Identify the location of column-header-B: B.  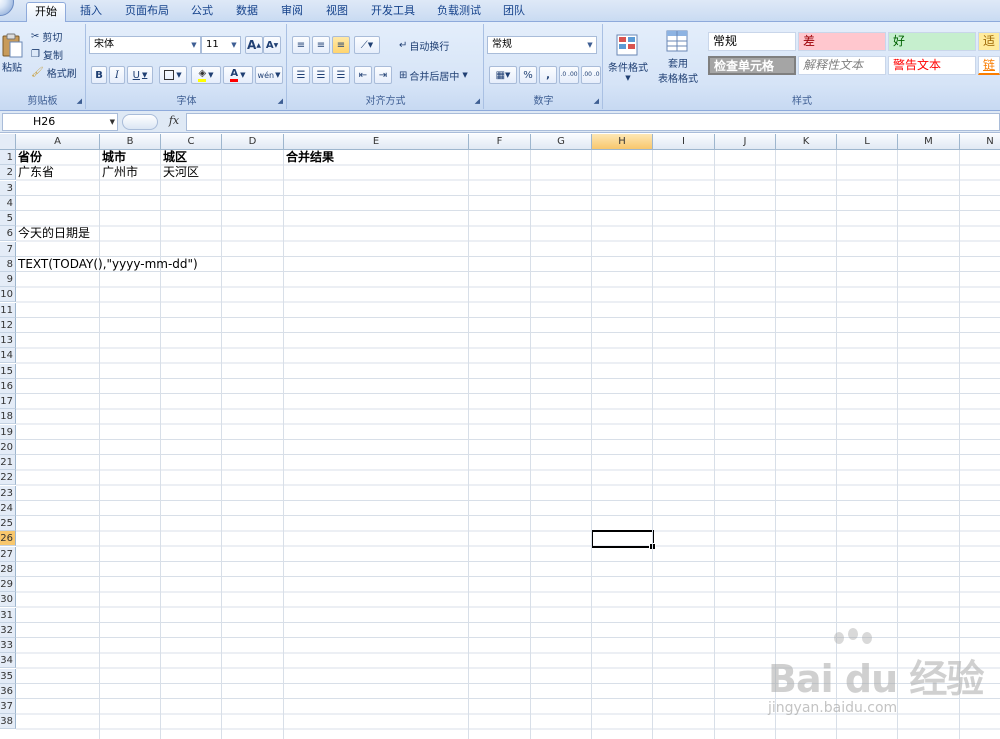
(130, 142).